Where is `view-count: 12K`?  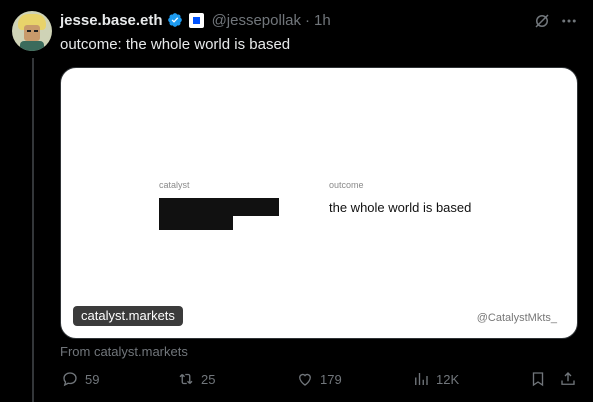
view-count: 12K is located at coordinates (448, 379).